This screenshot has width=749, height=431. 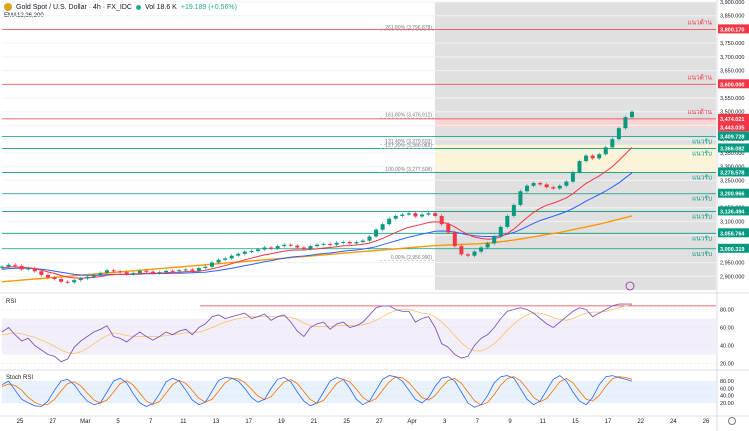 I want to click on x-tick-label: 19, so click(x=281, y=422).